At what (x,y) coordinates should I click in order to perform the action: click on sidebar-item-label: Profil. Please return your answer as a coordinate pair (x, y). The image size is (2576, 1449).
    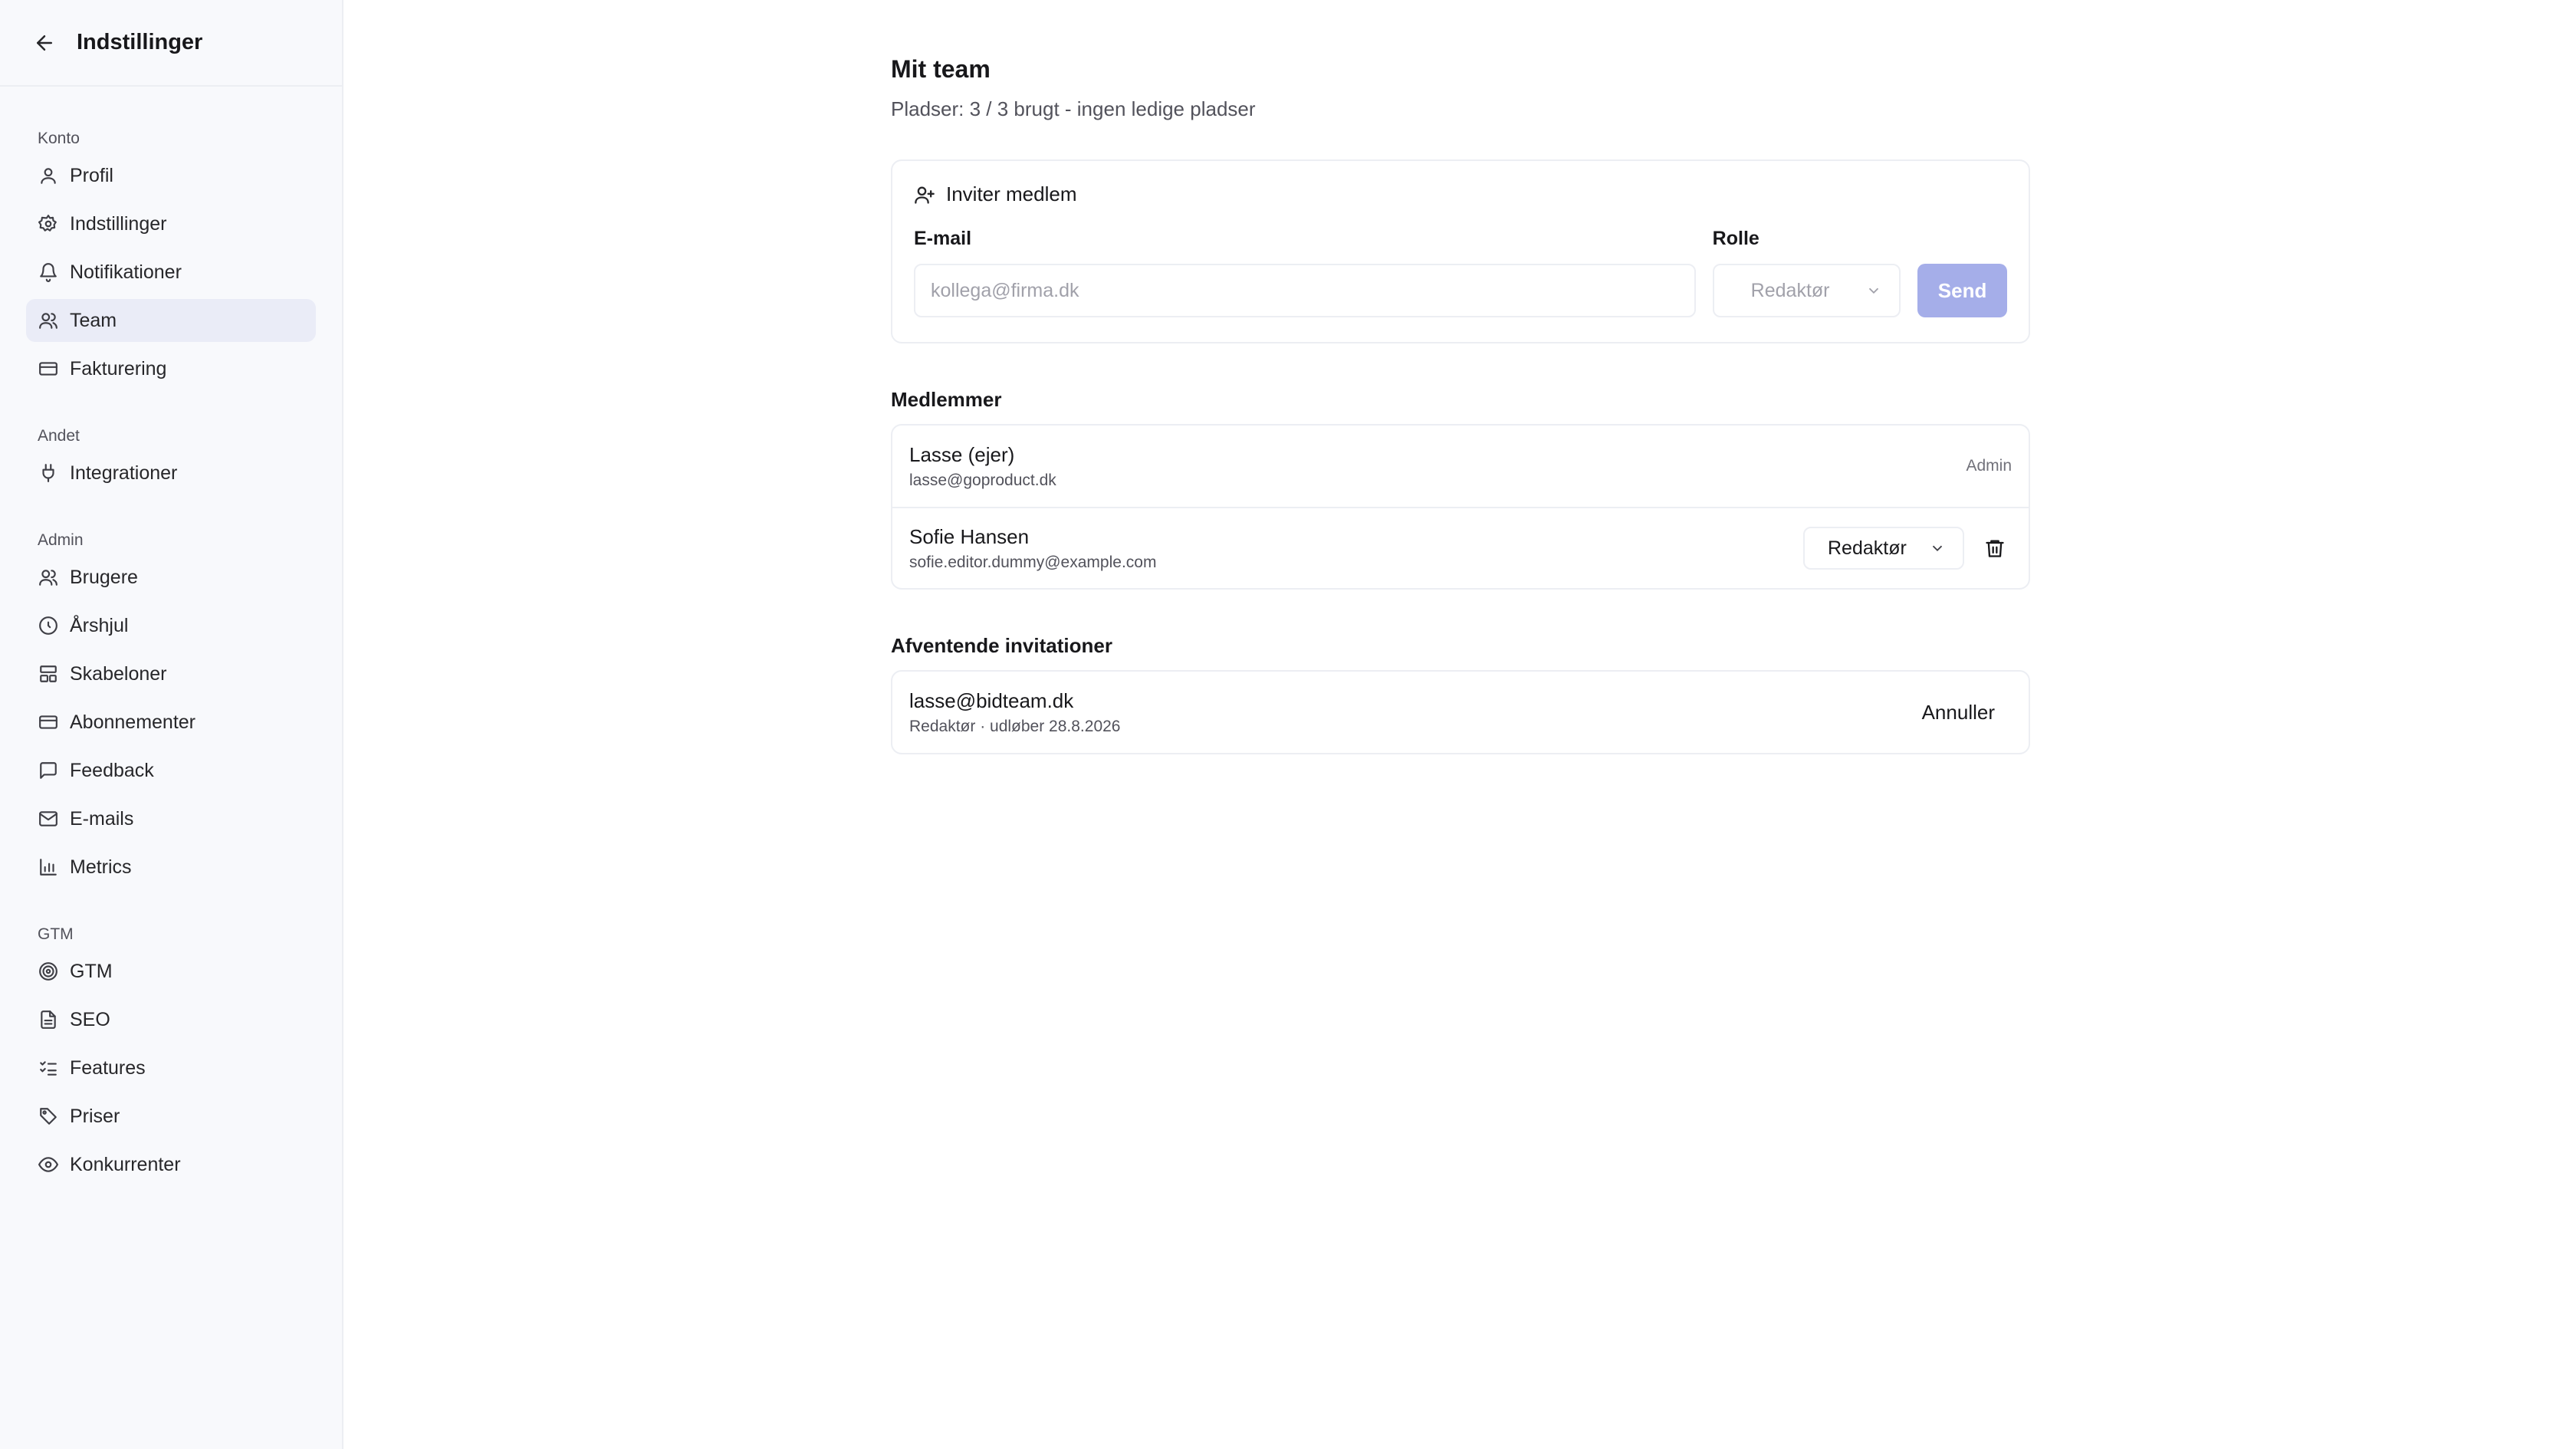
    Looking at the image, I should click on (92, 175).